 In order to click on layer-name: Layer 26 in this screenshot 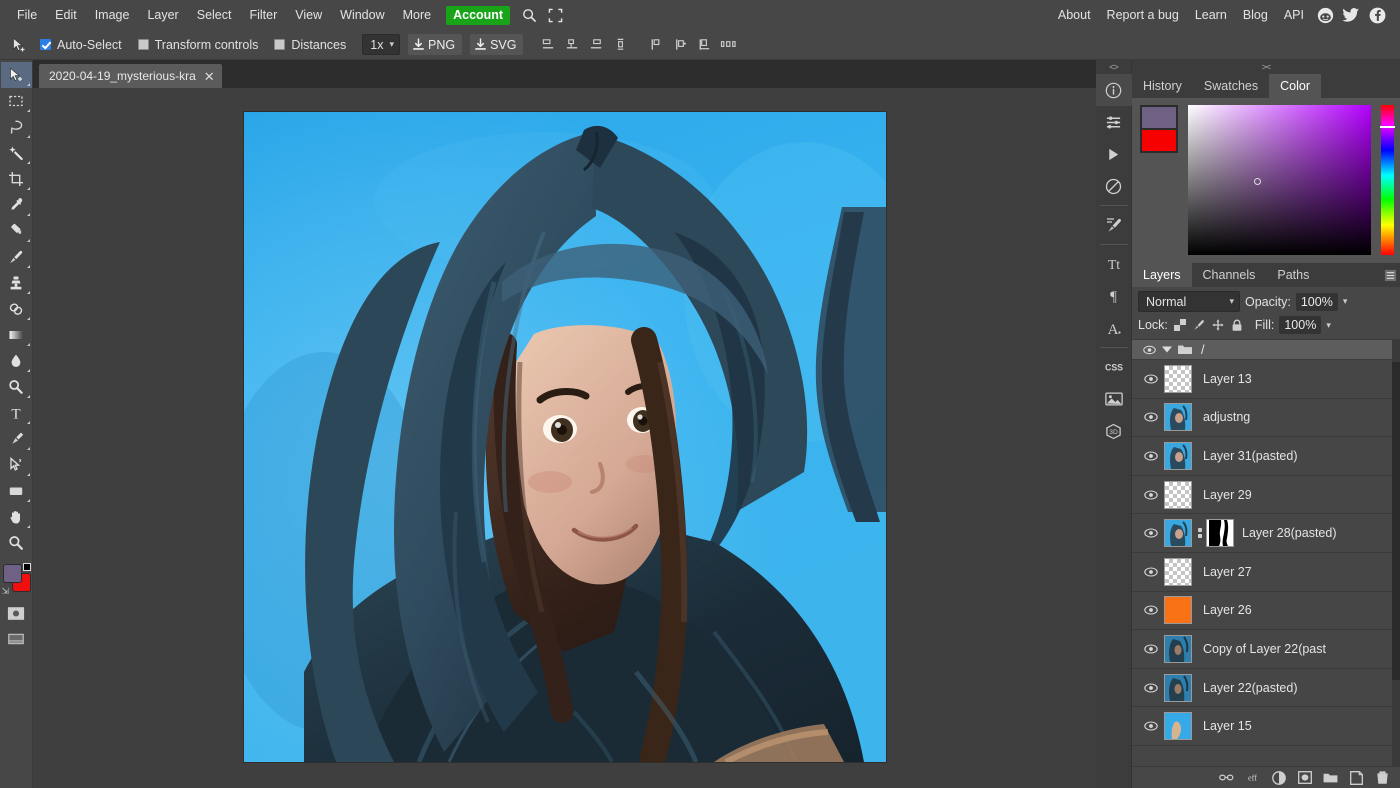, I will do `click(1227, 610)`.